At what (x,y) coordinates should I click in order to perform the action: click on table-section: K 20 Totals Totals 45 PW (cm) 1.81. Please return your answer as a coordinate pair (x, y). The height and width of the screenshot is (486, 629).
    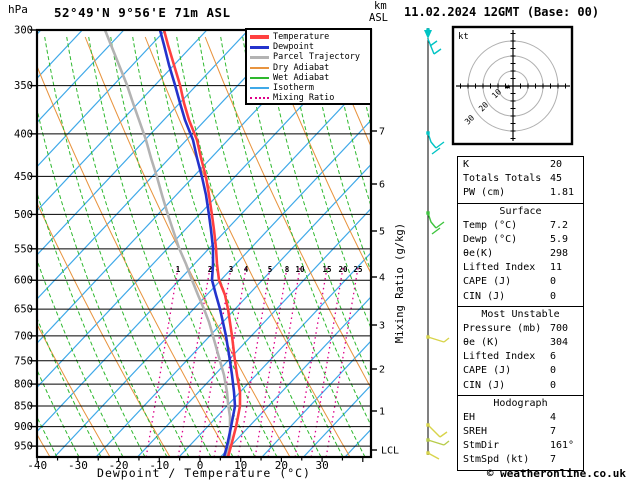
    Looking at the image, I should click on (520, 180).